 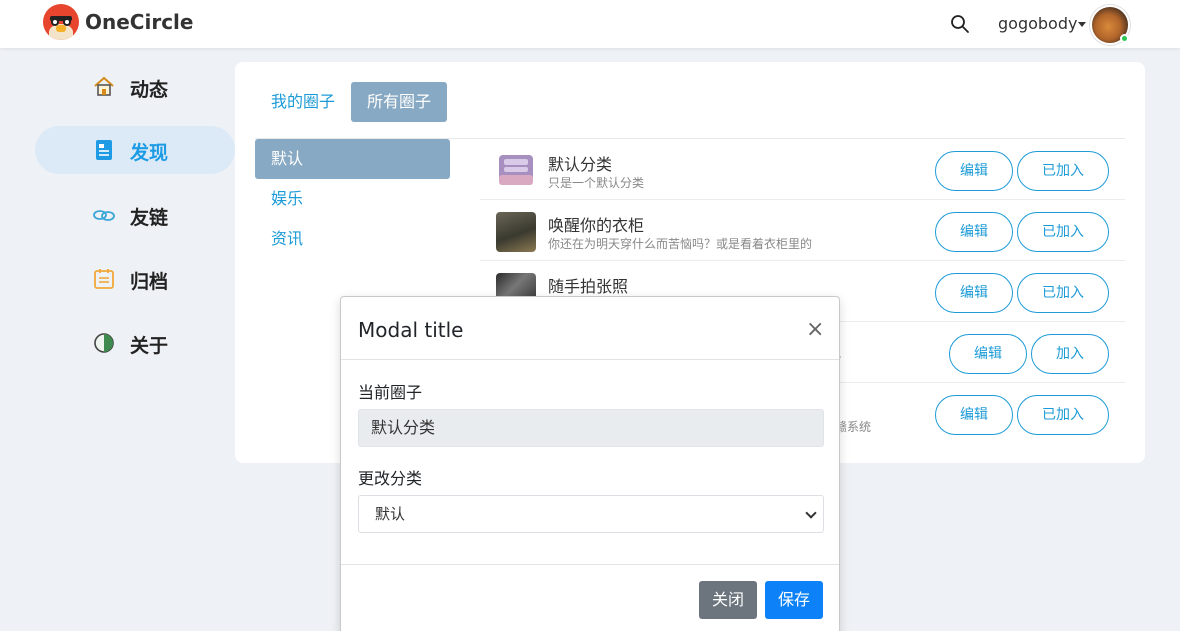 I want to click on category-news: 资讯, so click(x=352, y=239).